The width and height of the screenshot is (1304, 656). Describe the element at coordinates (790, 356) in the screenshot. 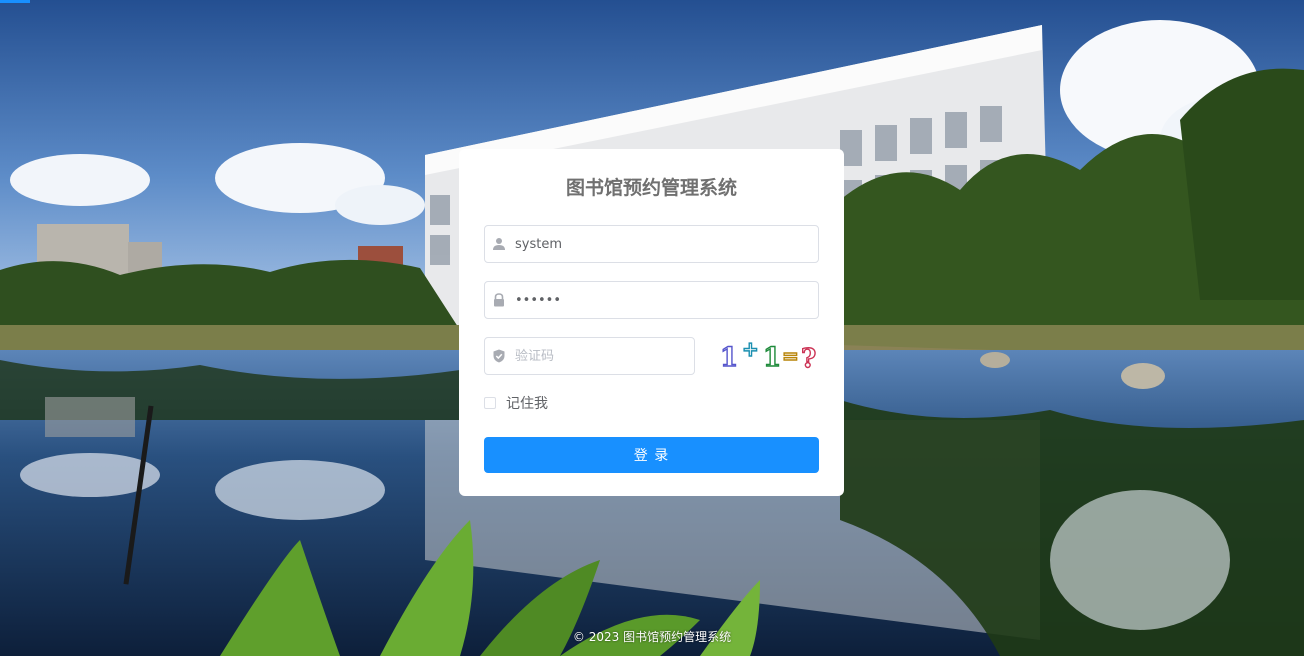

I see `captcha-char-4: =` at that location.